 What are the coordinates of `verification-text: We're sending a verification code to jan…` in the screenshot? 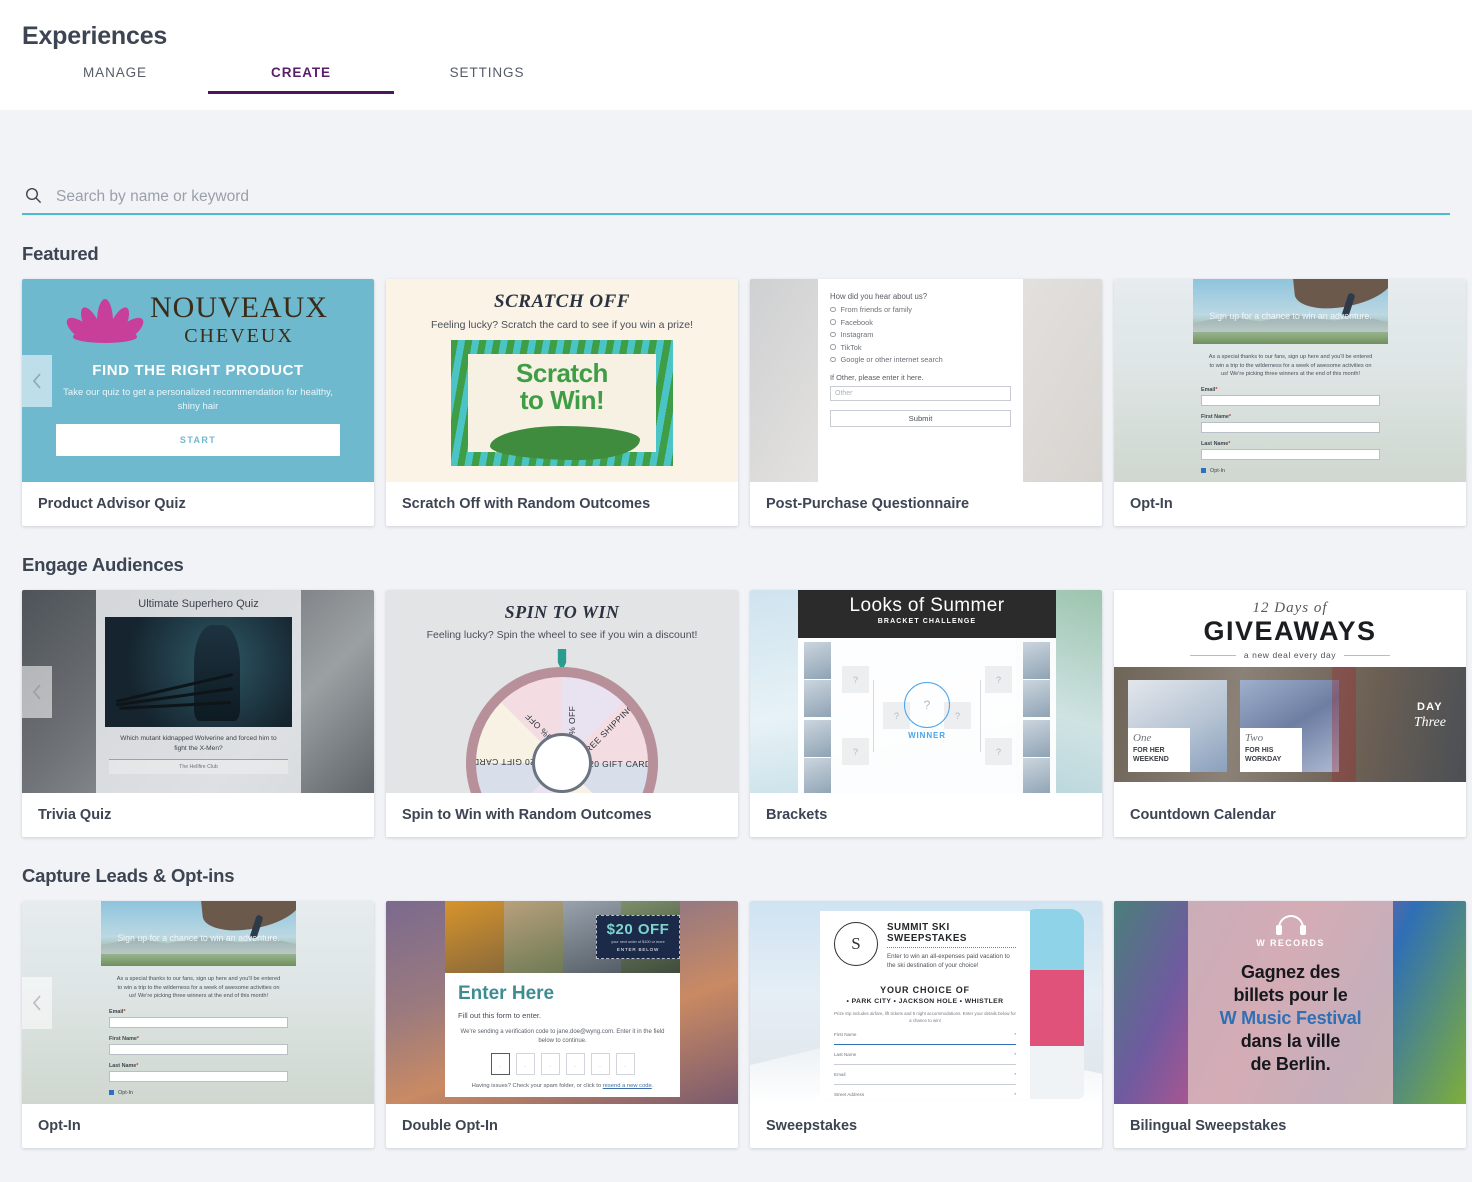 It's located at (562, 1036).